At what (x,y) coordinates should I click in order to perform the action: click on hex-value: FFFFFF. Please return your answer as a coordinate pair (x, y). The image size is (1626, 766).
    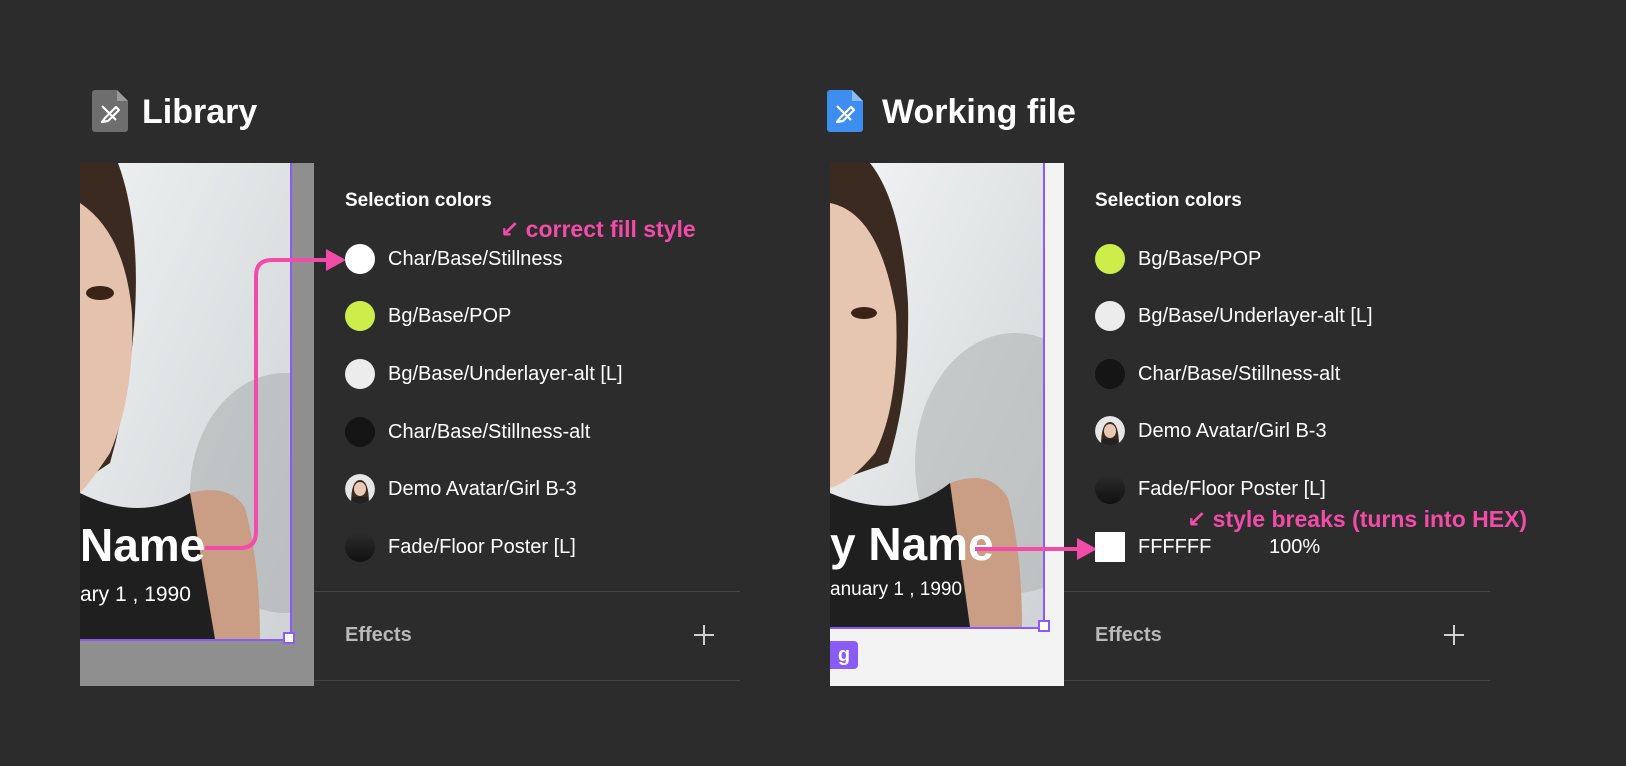
    Looking at the image, I should click on (1174, 547).